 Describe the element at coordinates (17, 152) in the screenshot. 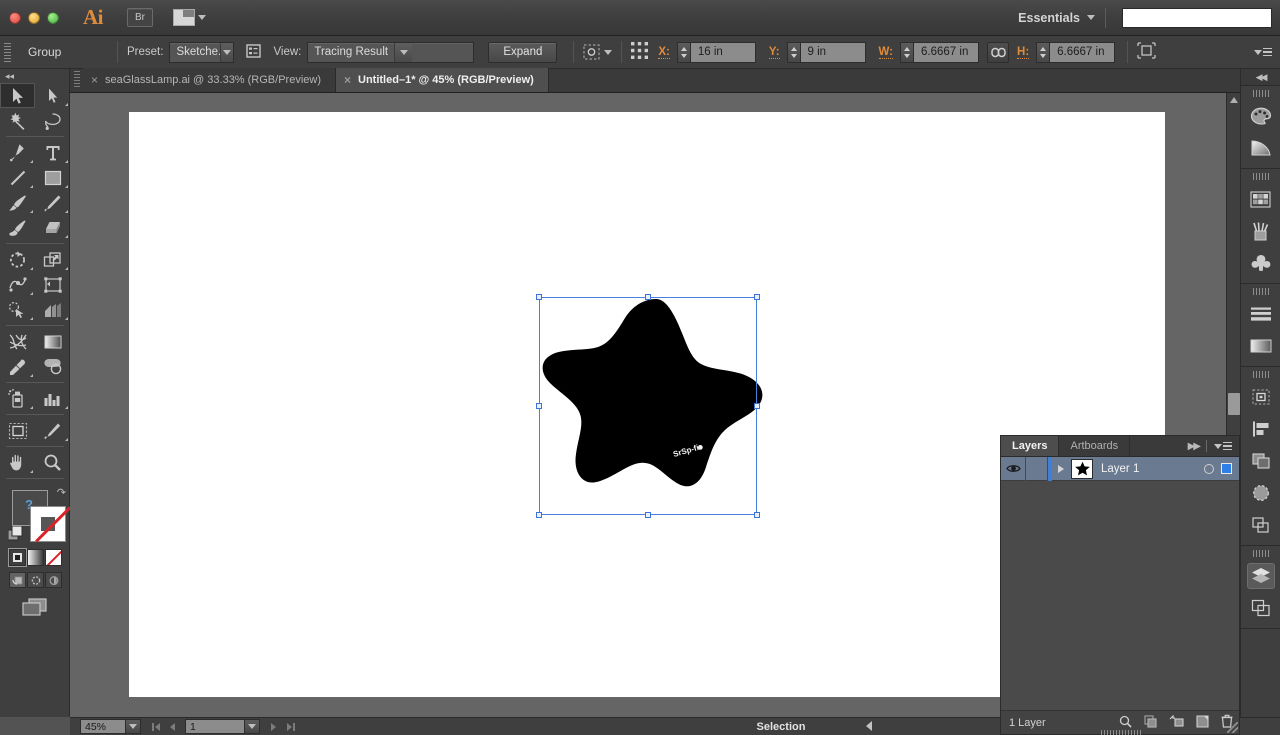

I see `pen-tool` at that location.